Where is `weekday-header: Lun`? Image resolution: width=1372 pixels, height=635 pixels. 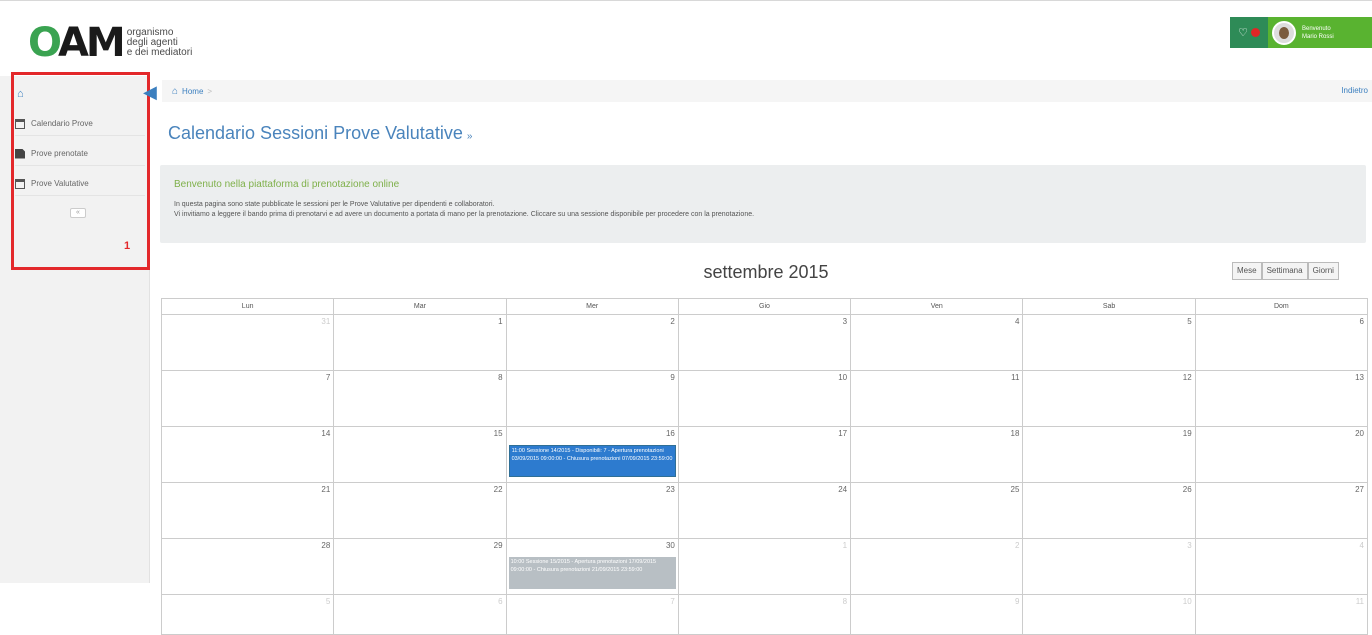 weekday-header: Lun is located at coordinates (247, 306).